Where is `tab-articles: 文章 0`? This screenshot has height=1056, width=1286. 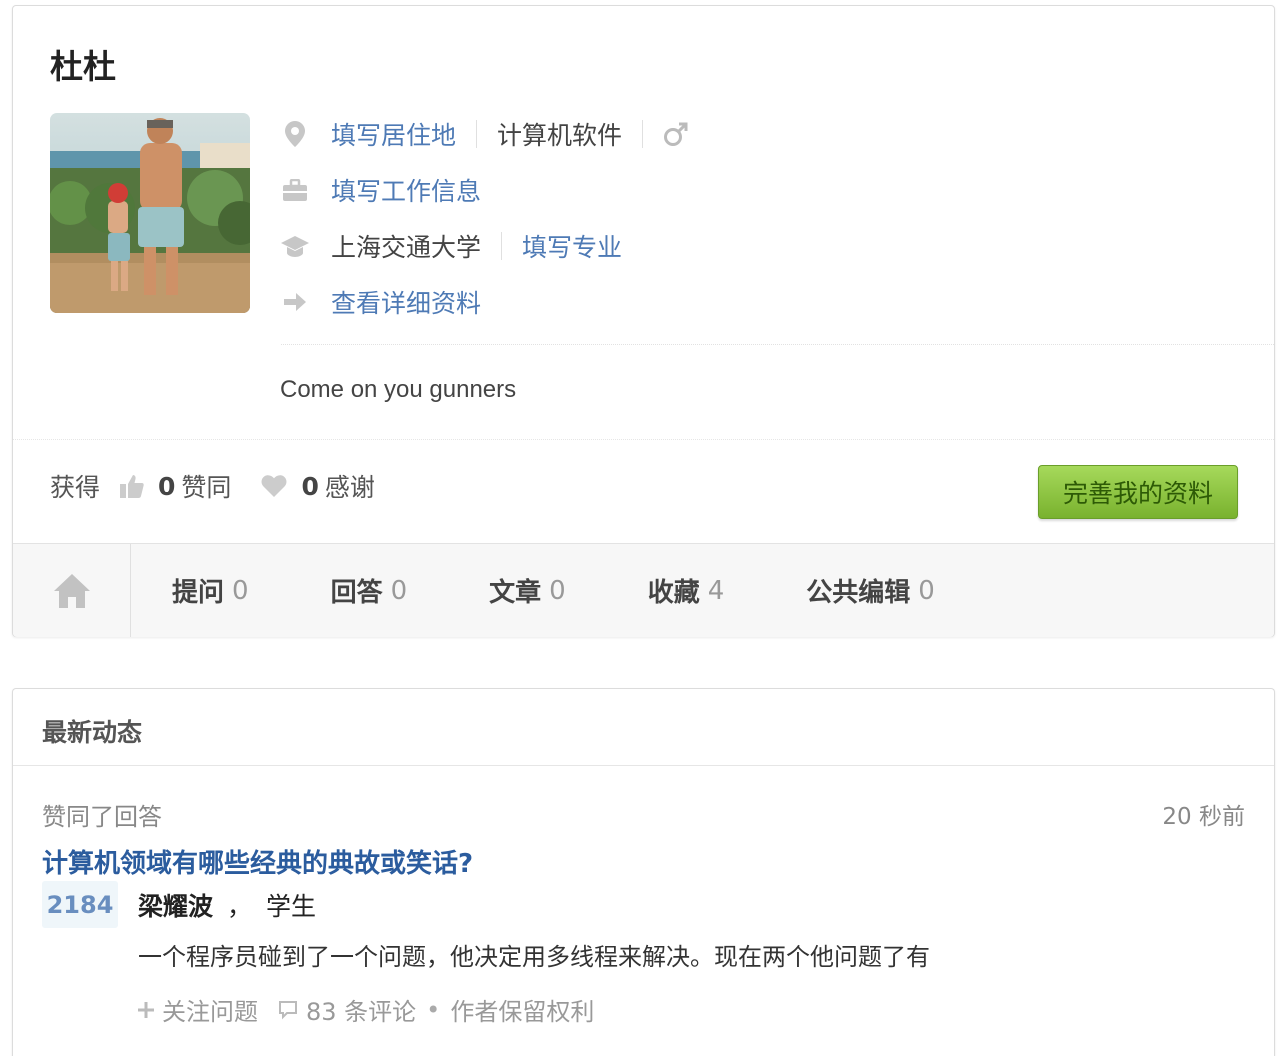
tab-articles: 文章 0 is located at coordinates (527, 590).